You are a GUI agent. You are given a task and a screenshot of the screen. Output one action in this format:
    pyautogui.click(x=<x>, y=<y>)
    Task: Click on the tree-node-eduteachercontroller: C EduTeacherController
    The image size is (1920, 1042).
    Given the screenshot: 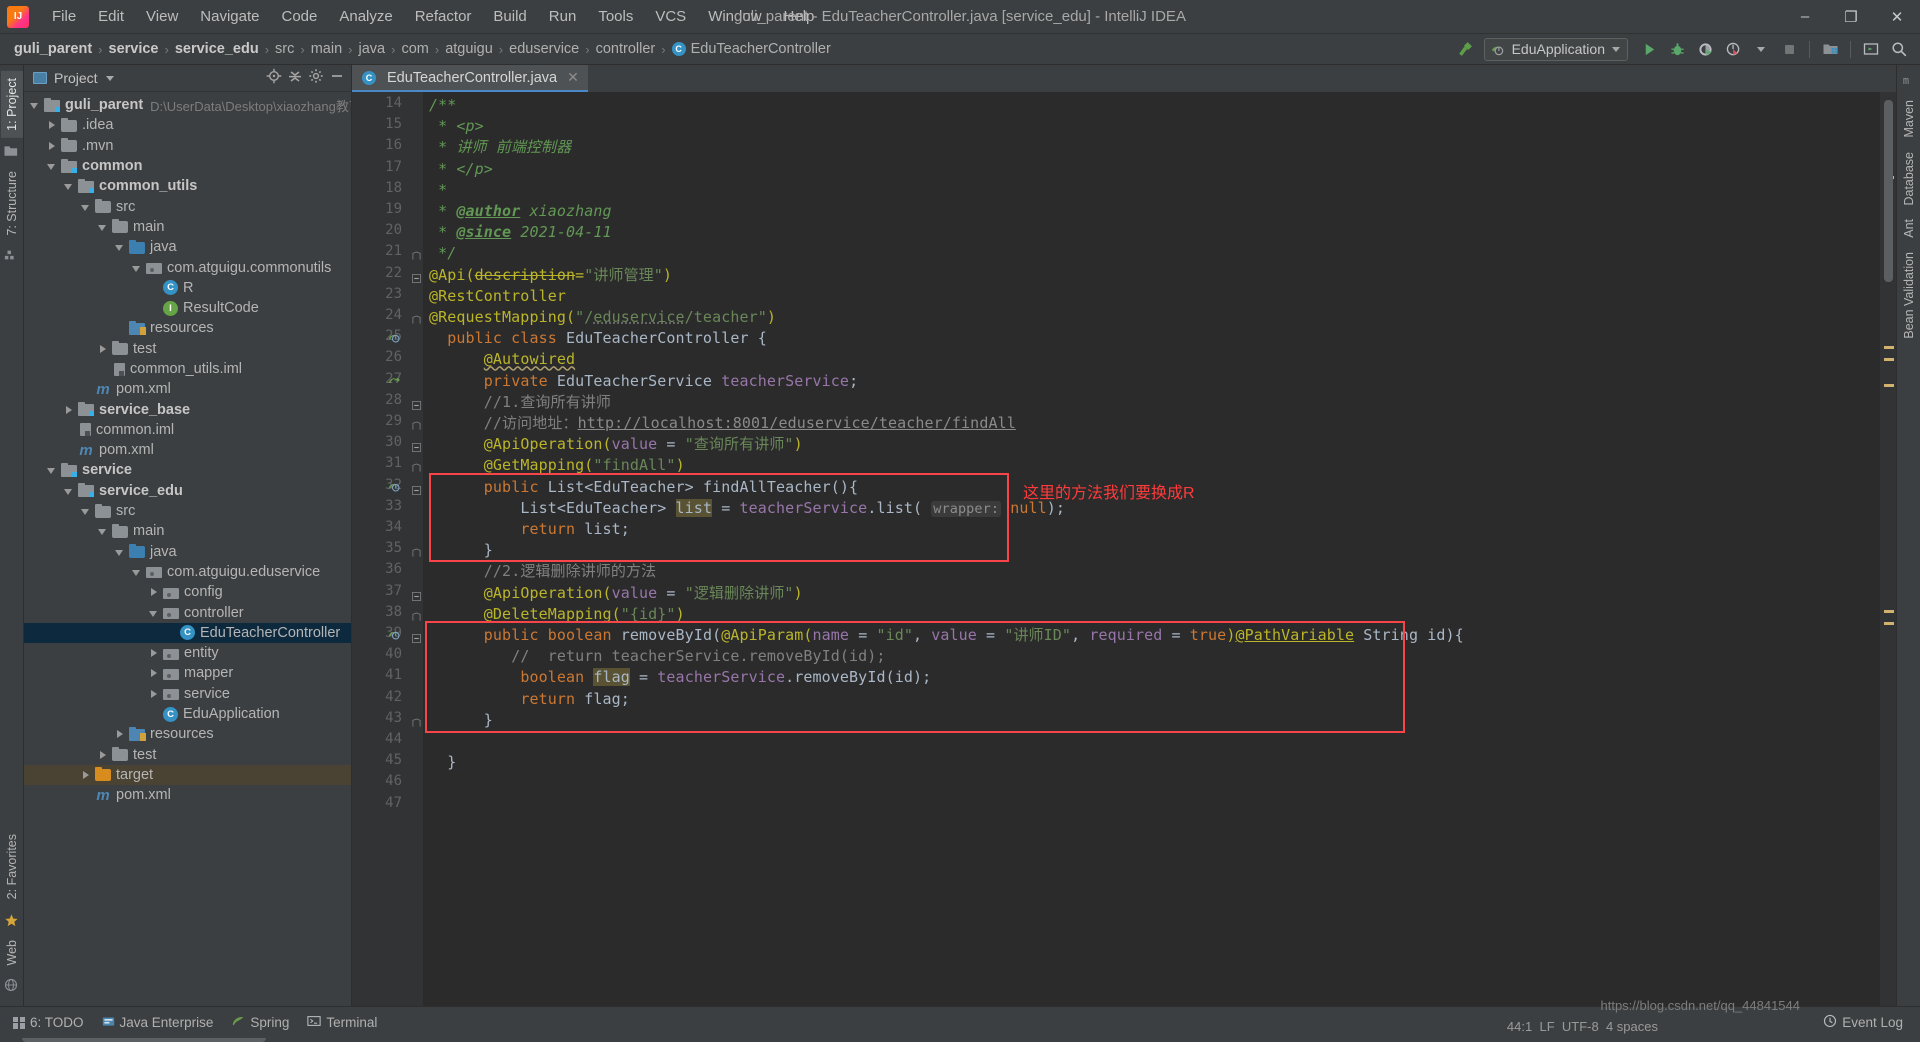 What is the action you would take?
    pyautogui.click(x=187, y=633)
    